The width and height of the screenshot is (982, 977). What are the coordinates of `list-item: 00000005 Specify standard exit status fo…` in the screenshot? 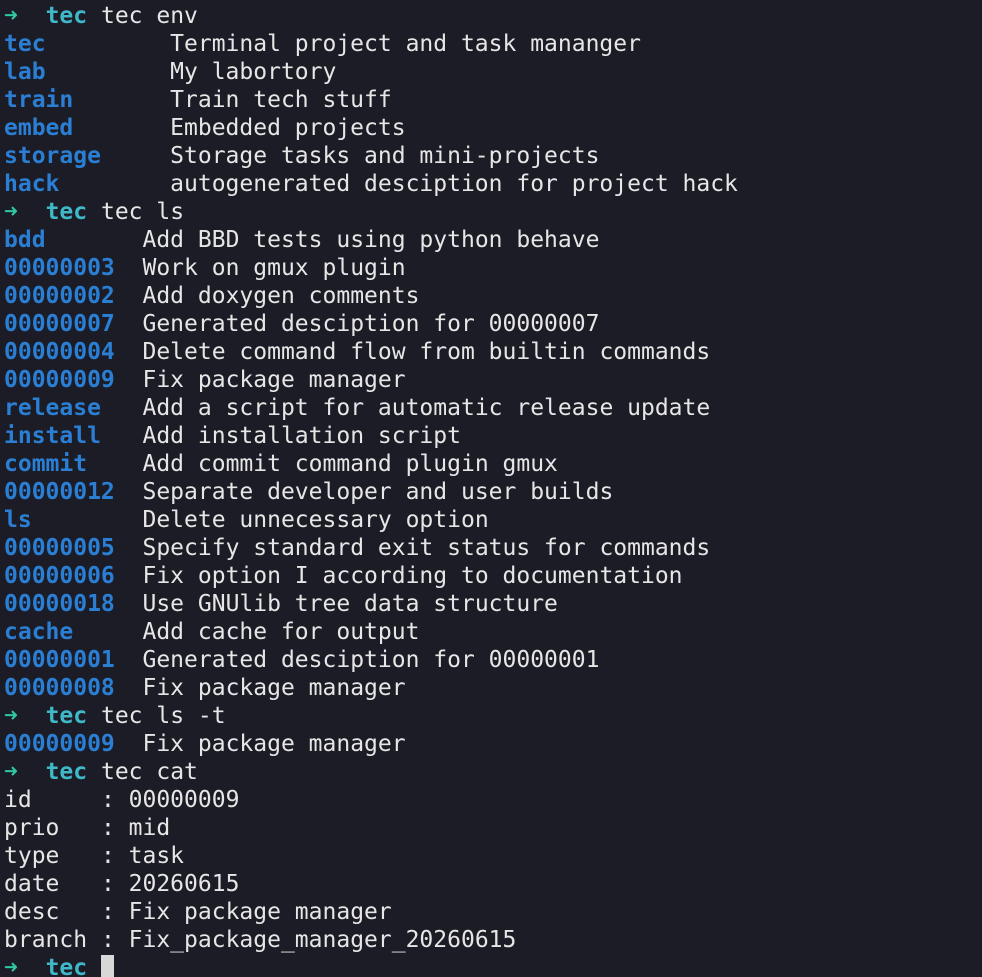 It's located at (493, 548).